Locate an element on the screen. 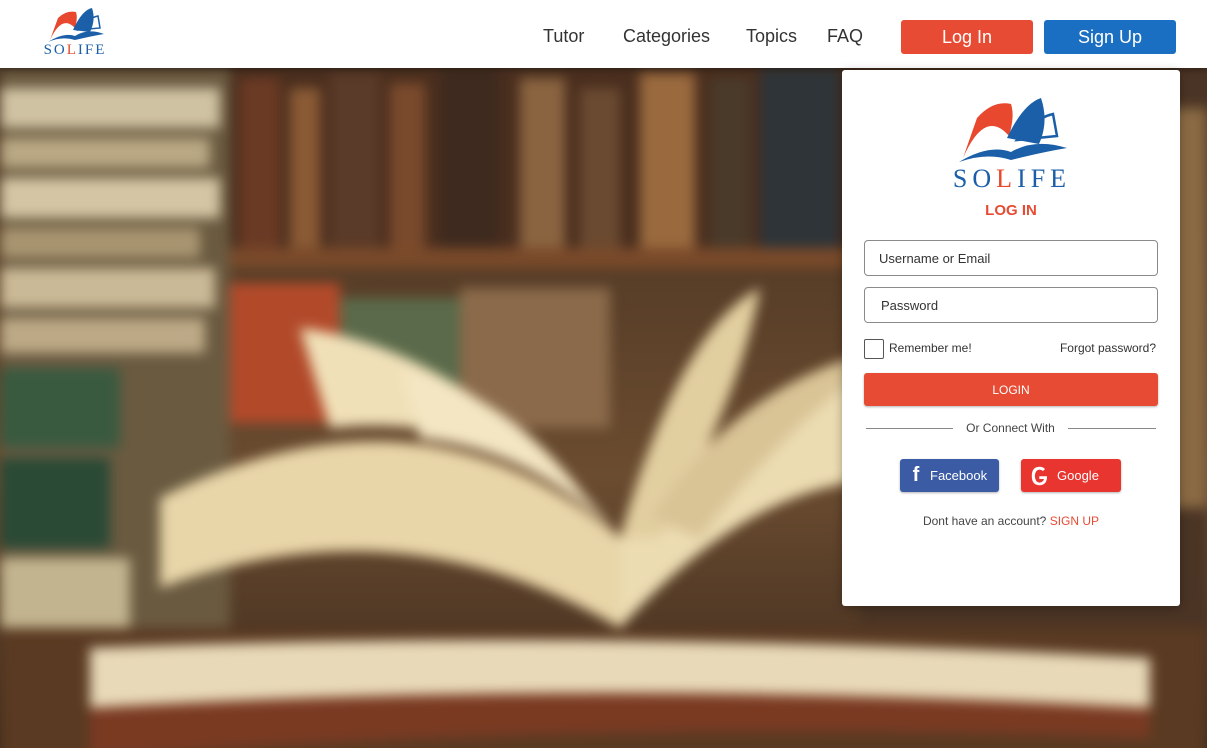  facebook-login-button: f Facebook is located at coordinates (949, 475).